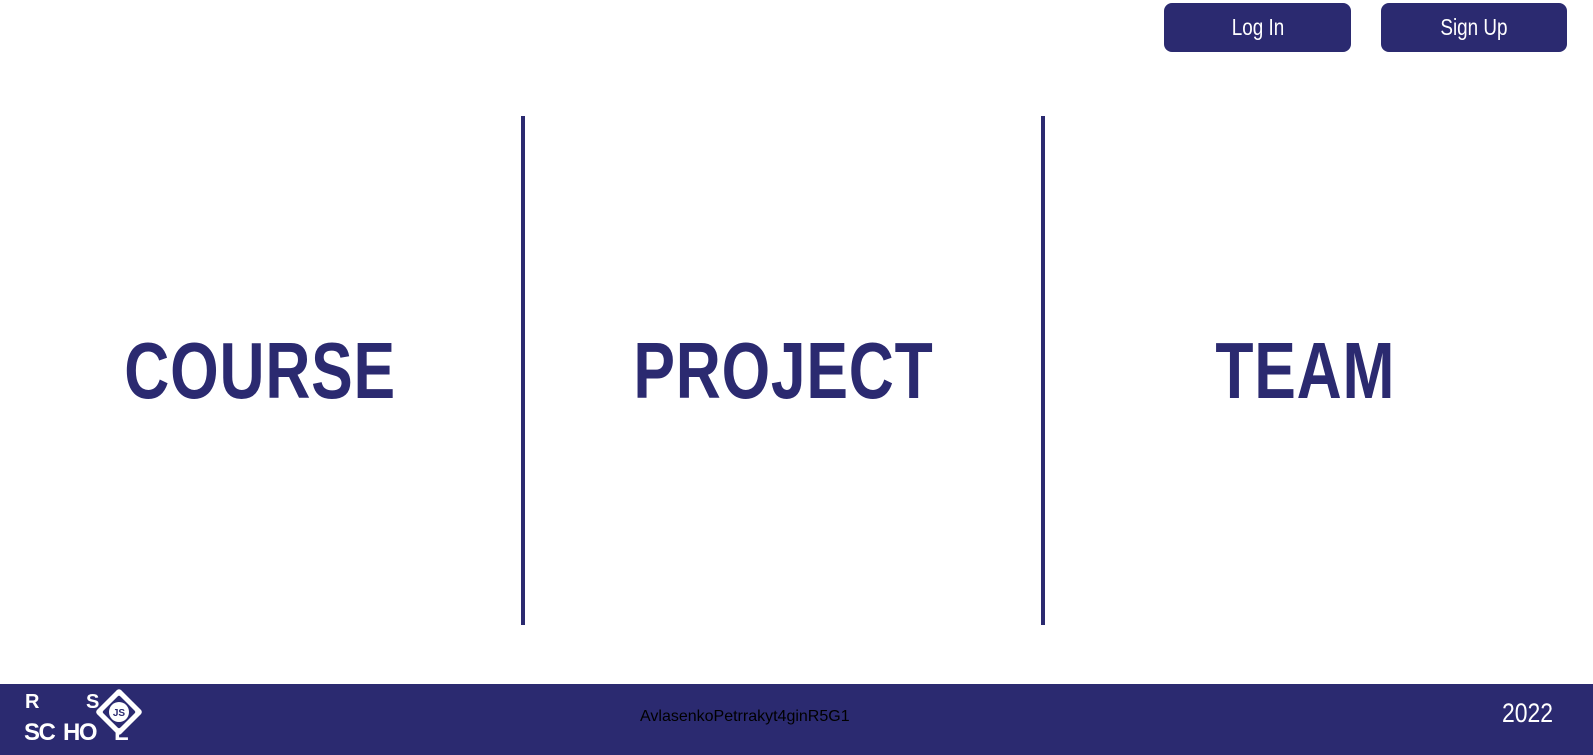 The image size is (1593, 755). What do you see at coordinates (829, 717) in the screenshot?
I see `footer-link-author-3: R5G1` at bounding box center [829, 717].